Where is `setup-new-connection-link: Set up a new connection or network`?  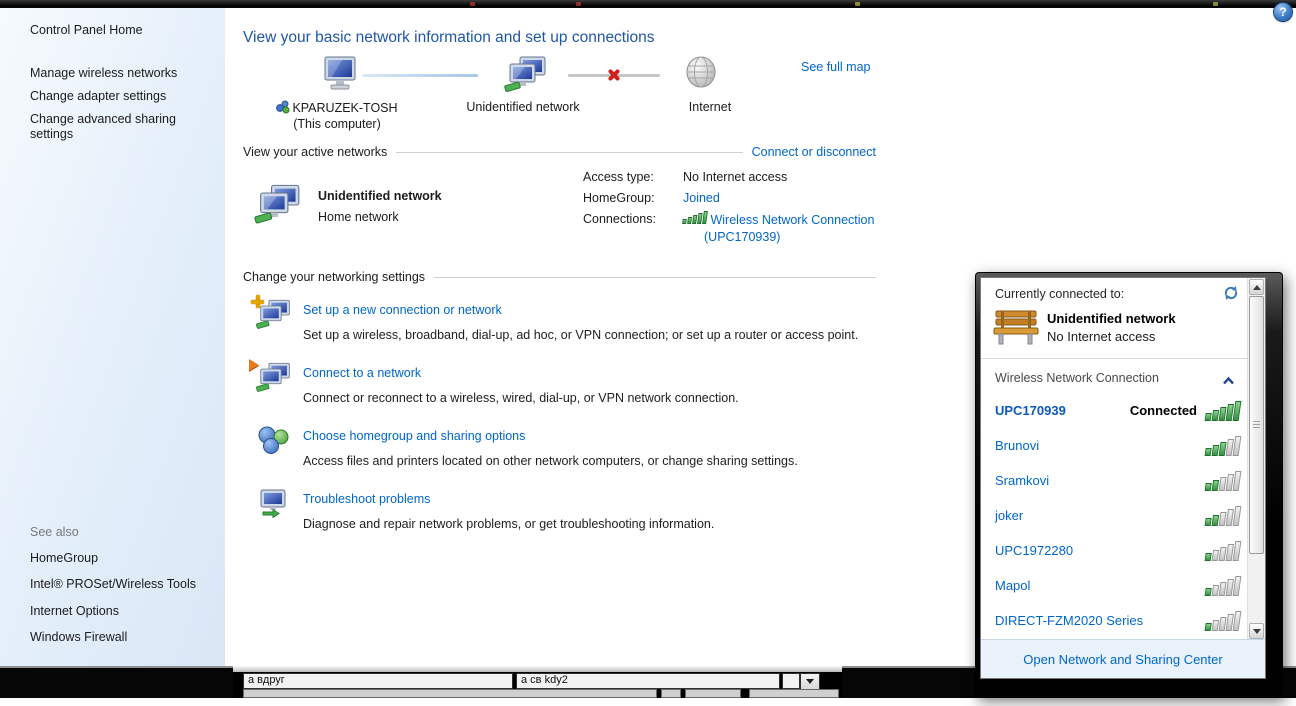
setup-new-connection-link: Set up a new connection or network is located at coordinates (402, 310).